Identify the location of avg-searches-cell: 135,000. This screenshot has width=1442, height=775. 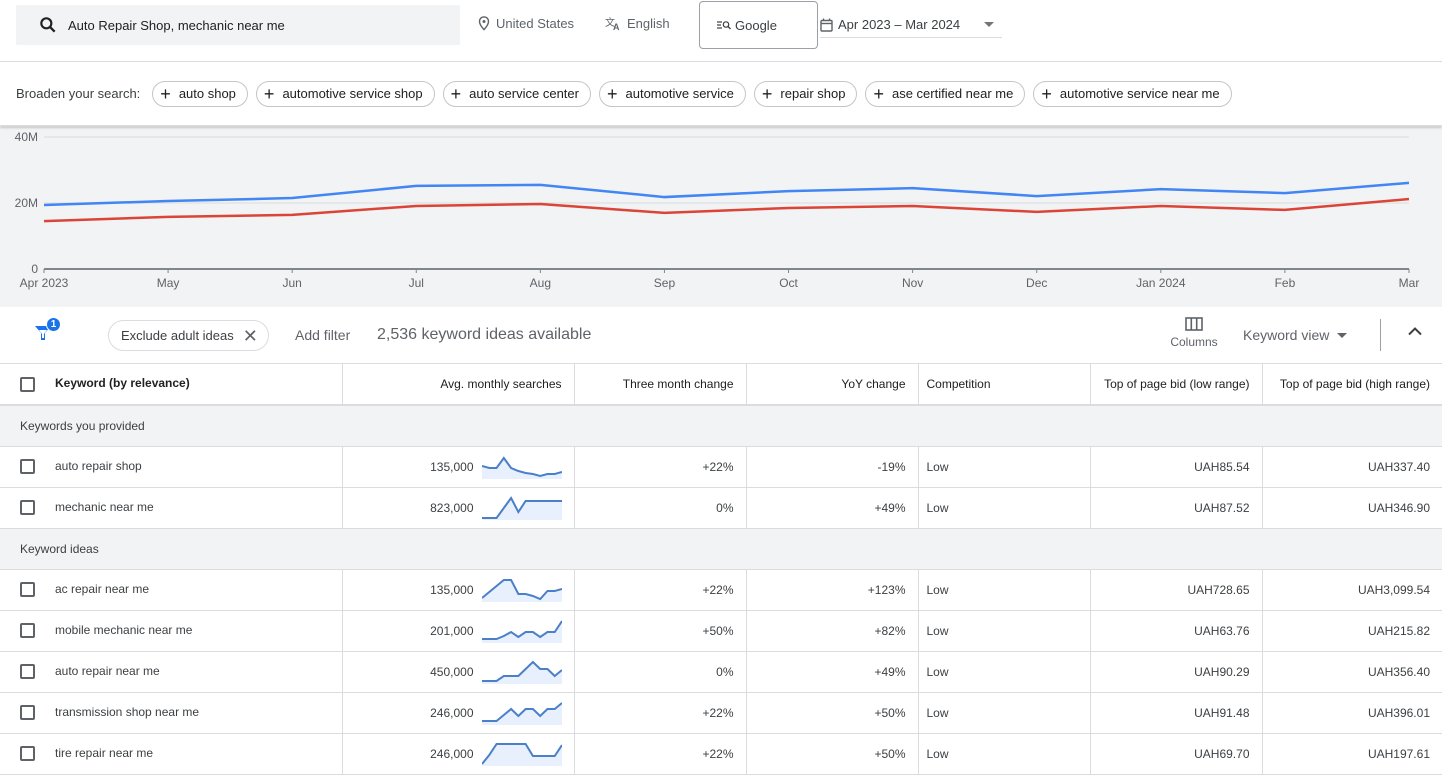
(458, 589).